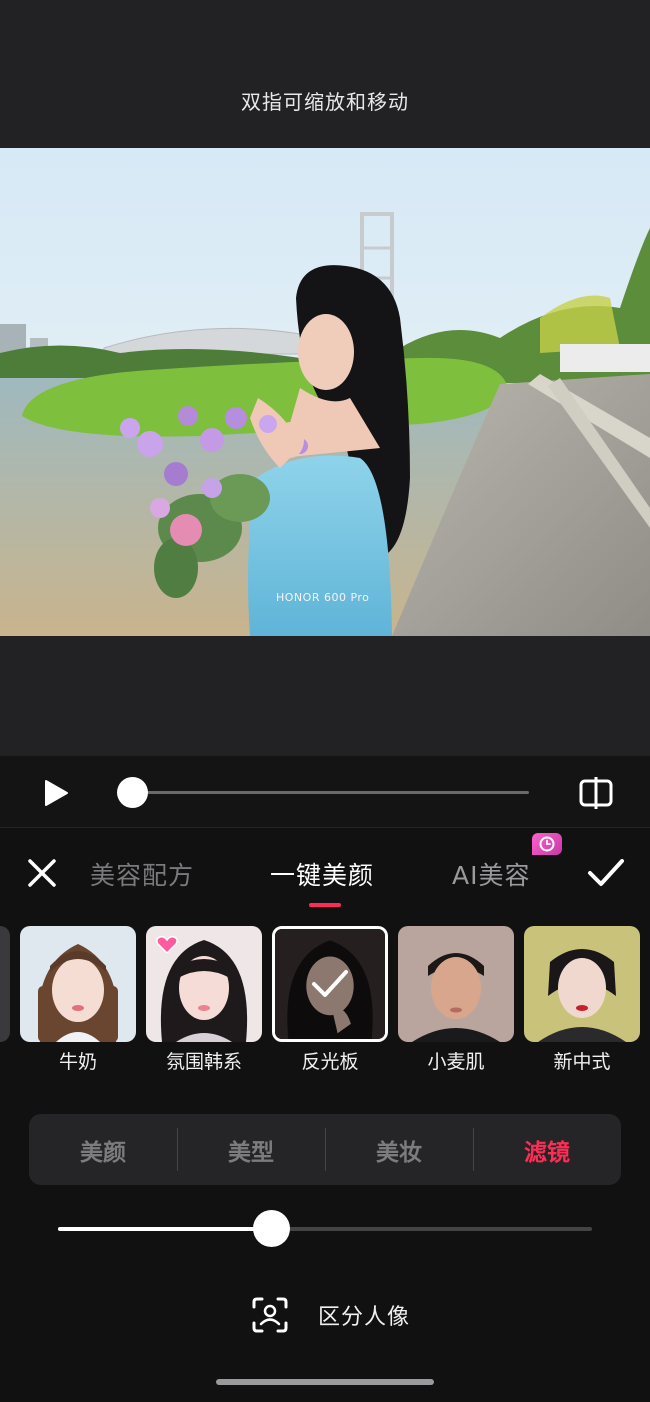  What do you see at coordinates (103, 1149) in the screenshot?
I see `category-beauty: 美颜` at bounding box center [103, 1149].